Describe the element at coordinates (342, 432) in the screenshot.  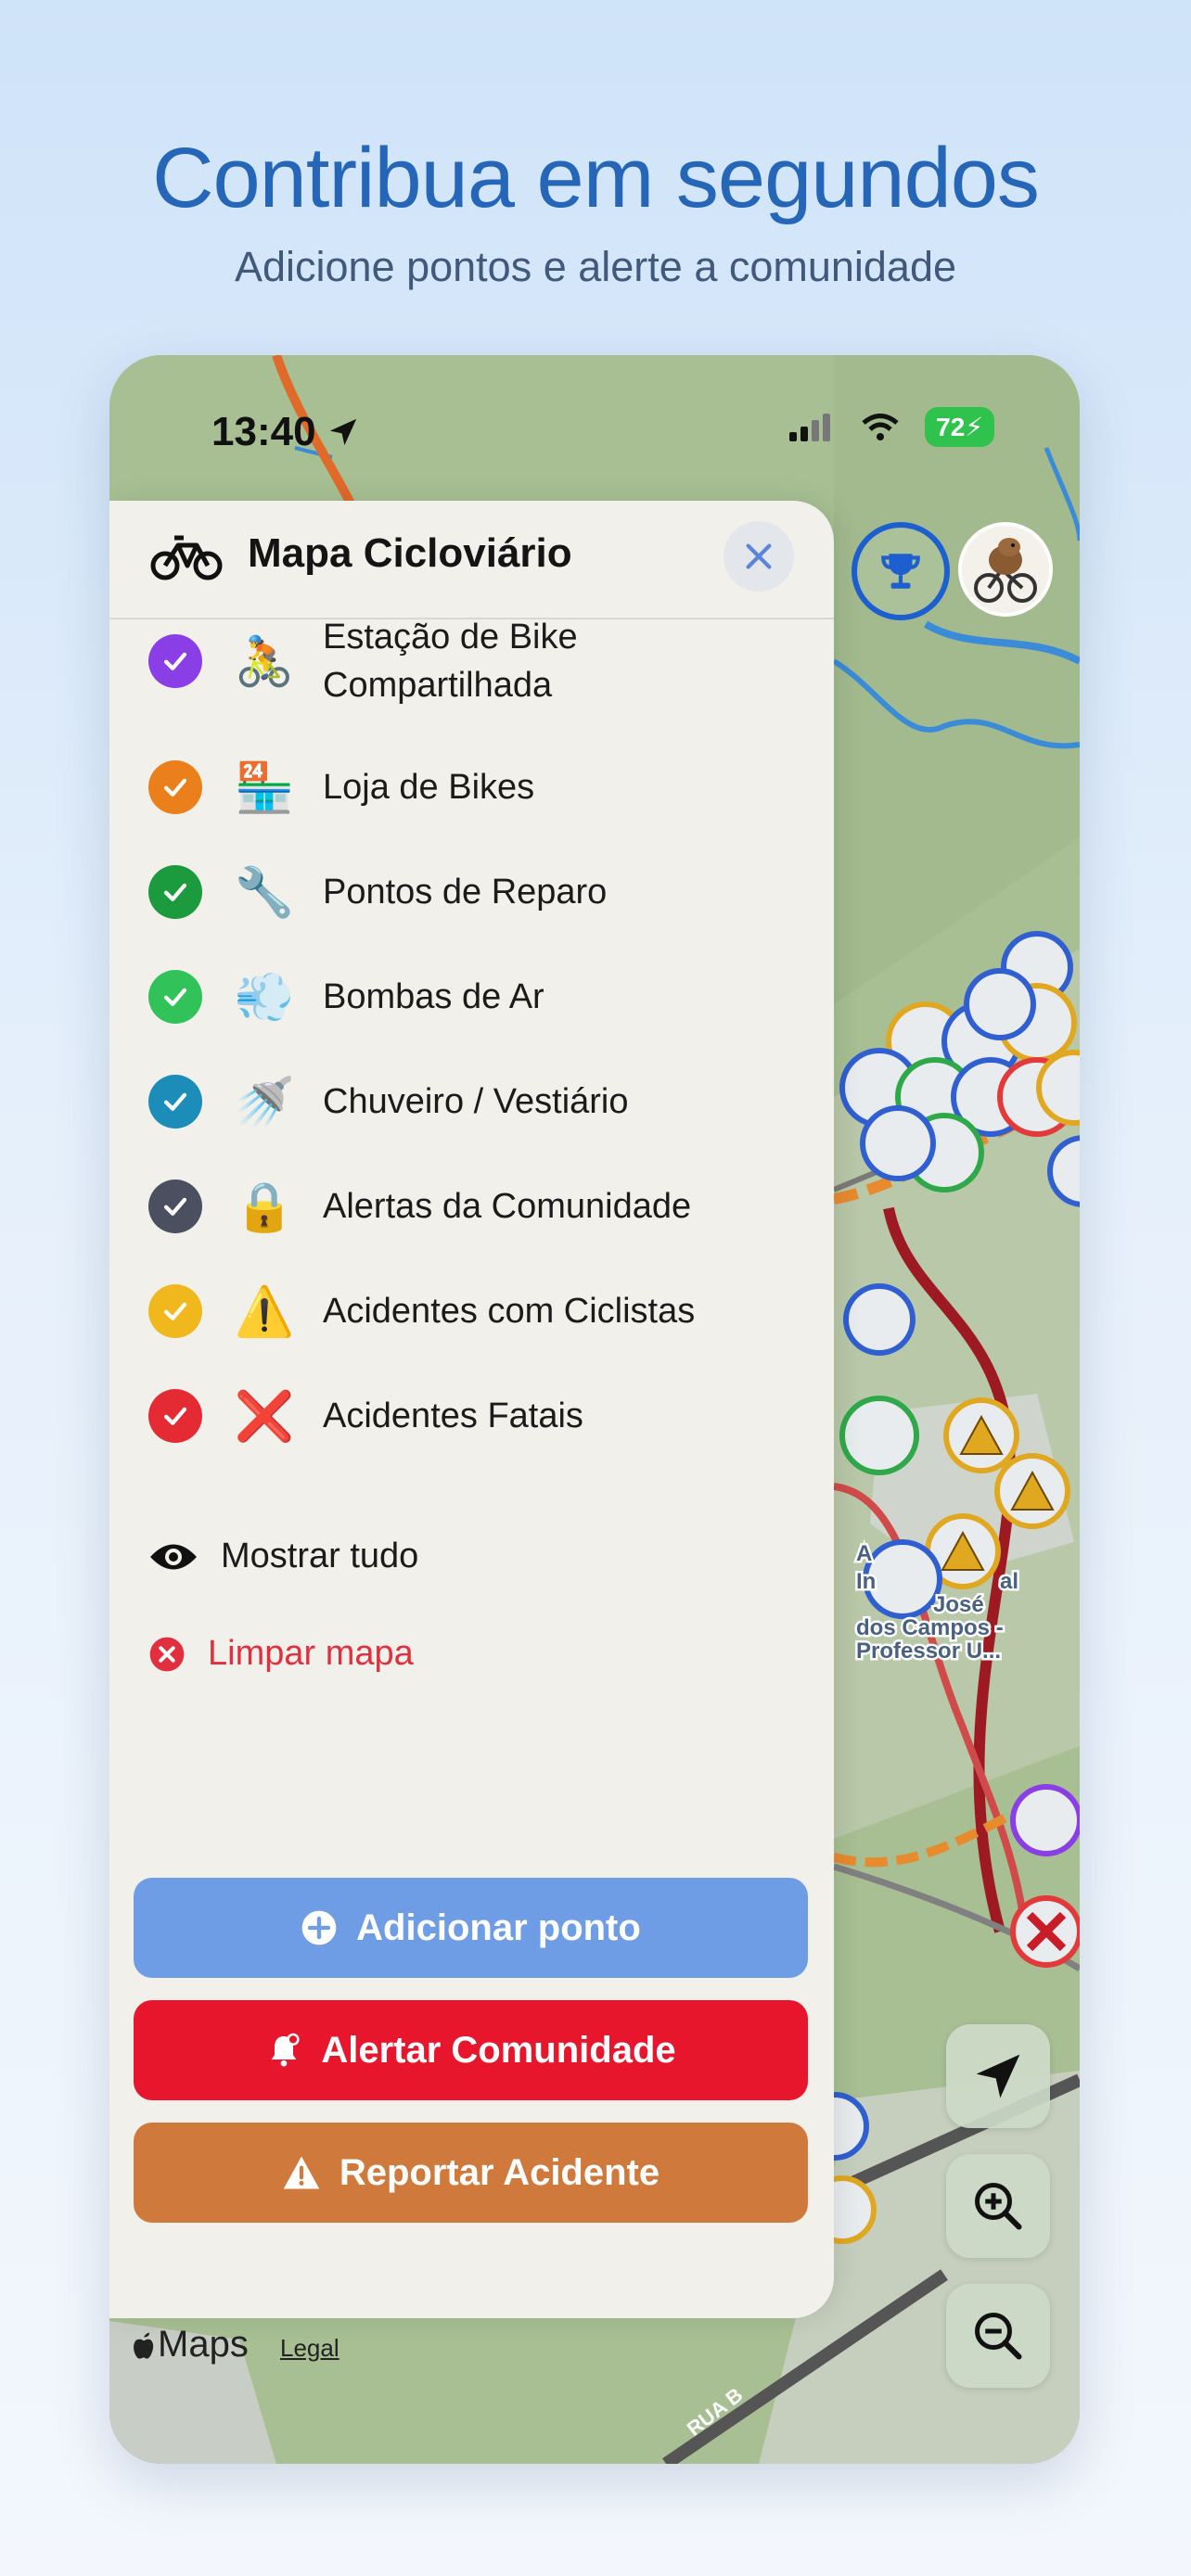
I see `location-arrow-status-icon` at that location.